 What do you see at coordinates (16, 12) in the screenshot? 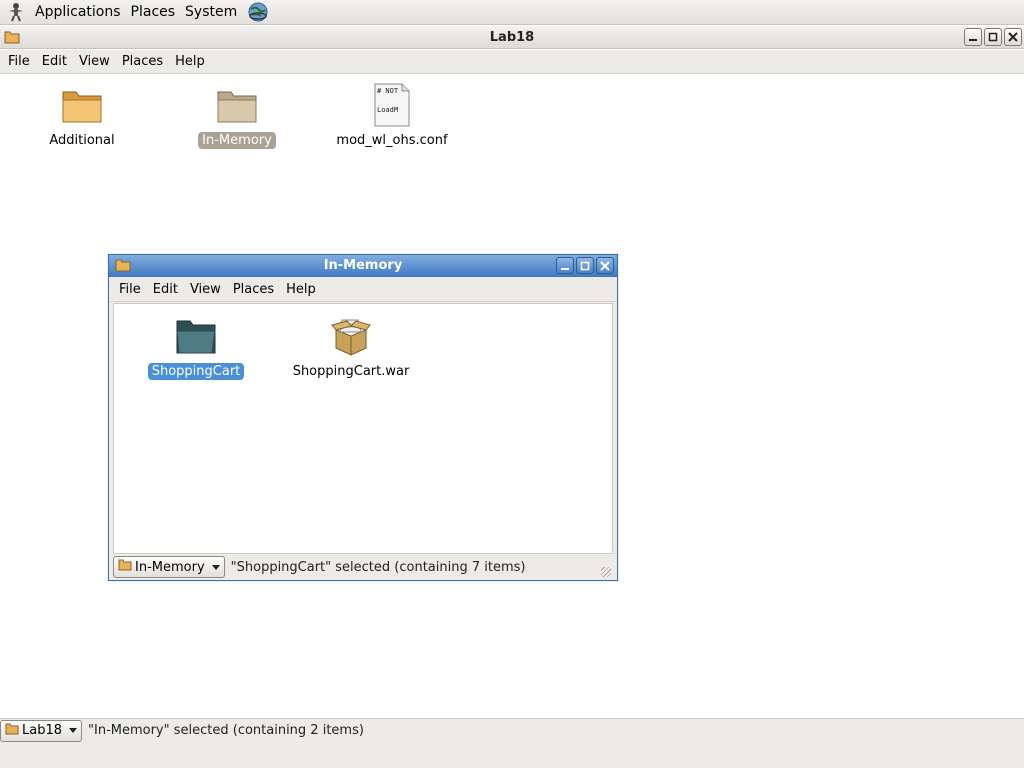
I see `gnome-foot-icon` at bounding box center [16, 12].